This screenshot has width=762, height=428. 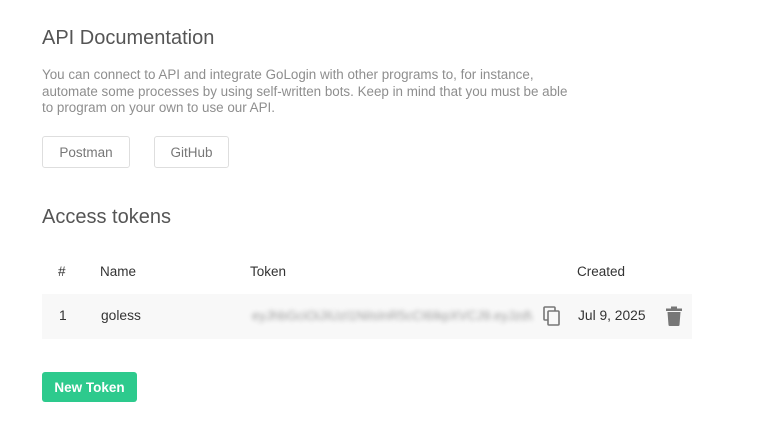 I want to click on token-created-date: Jul 9, 2025, so click(x=612, y=315).